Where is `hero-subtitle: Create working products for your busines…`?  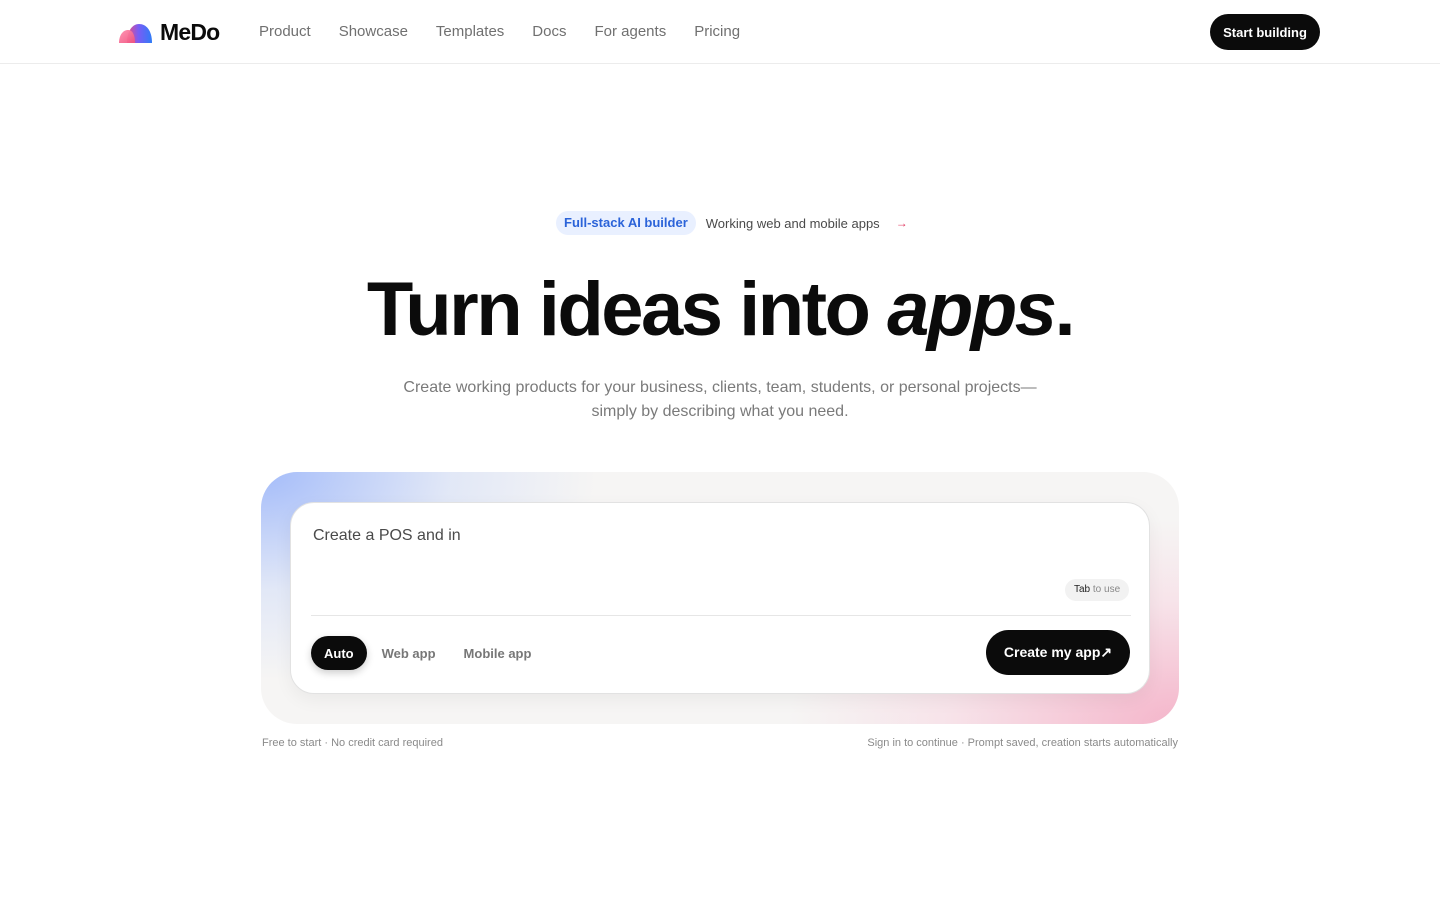 hero-subtitle: Create working products for your busines… is located at coordinates (720, 400).